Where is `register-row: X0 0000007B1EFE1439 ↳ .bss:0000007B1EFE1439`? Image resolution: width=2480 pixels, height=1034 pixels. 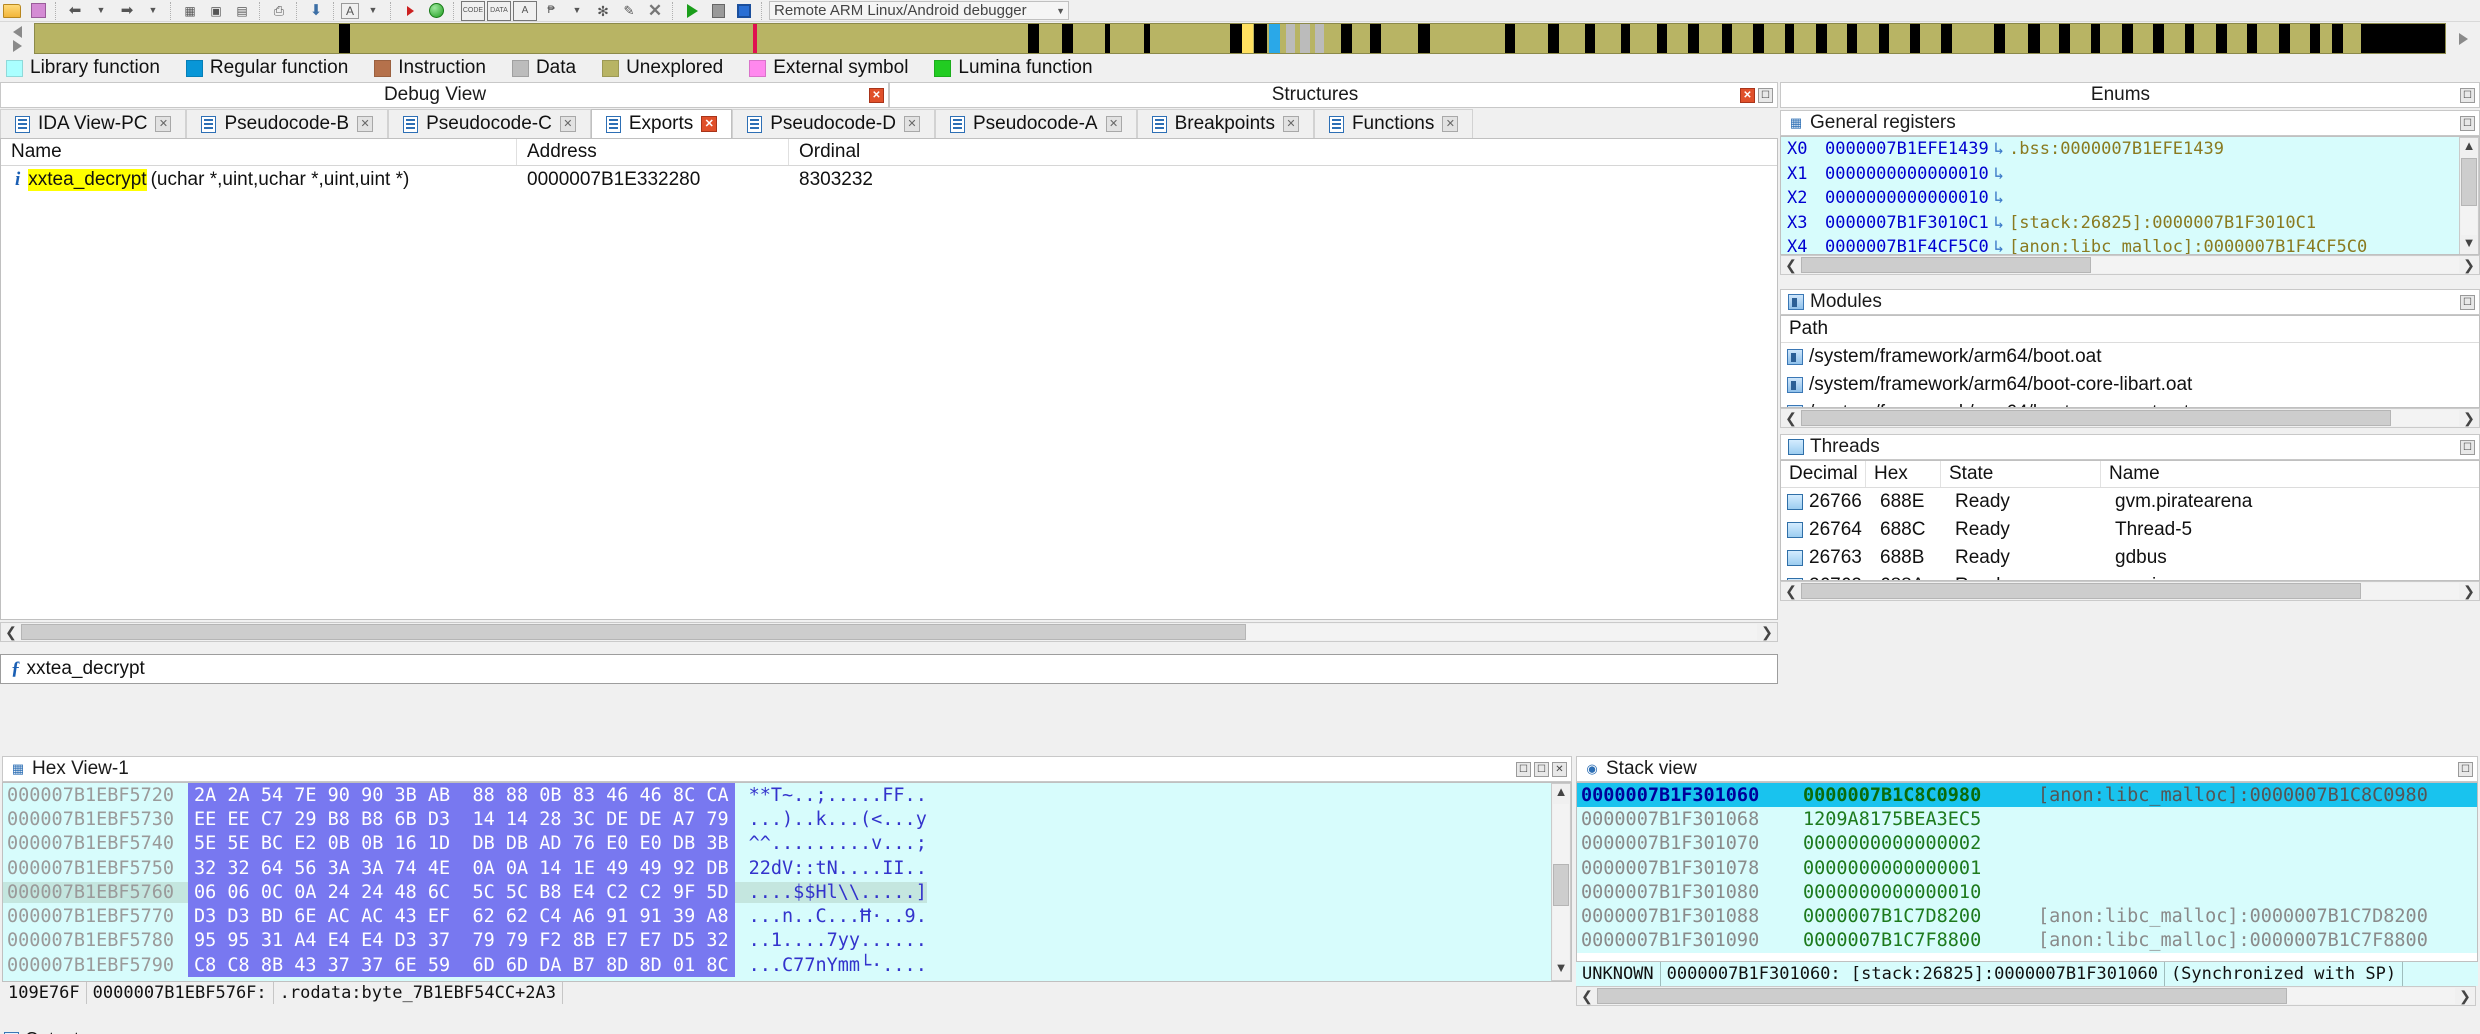 register-row: X0 0000007B1EFE1439 ↳ .bss:0000007B1EFE1439 is located at coordinates (2120, 149).